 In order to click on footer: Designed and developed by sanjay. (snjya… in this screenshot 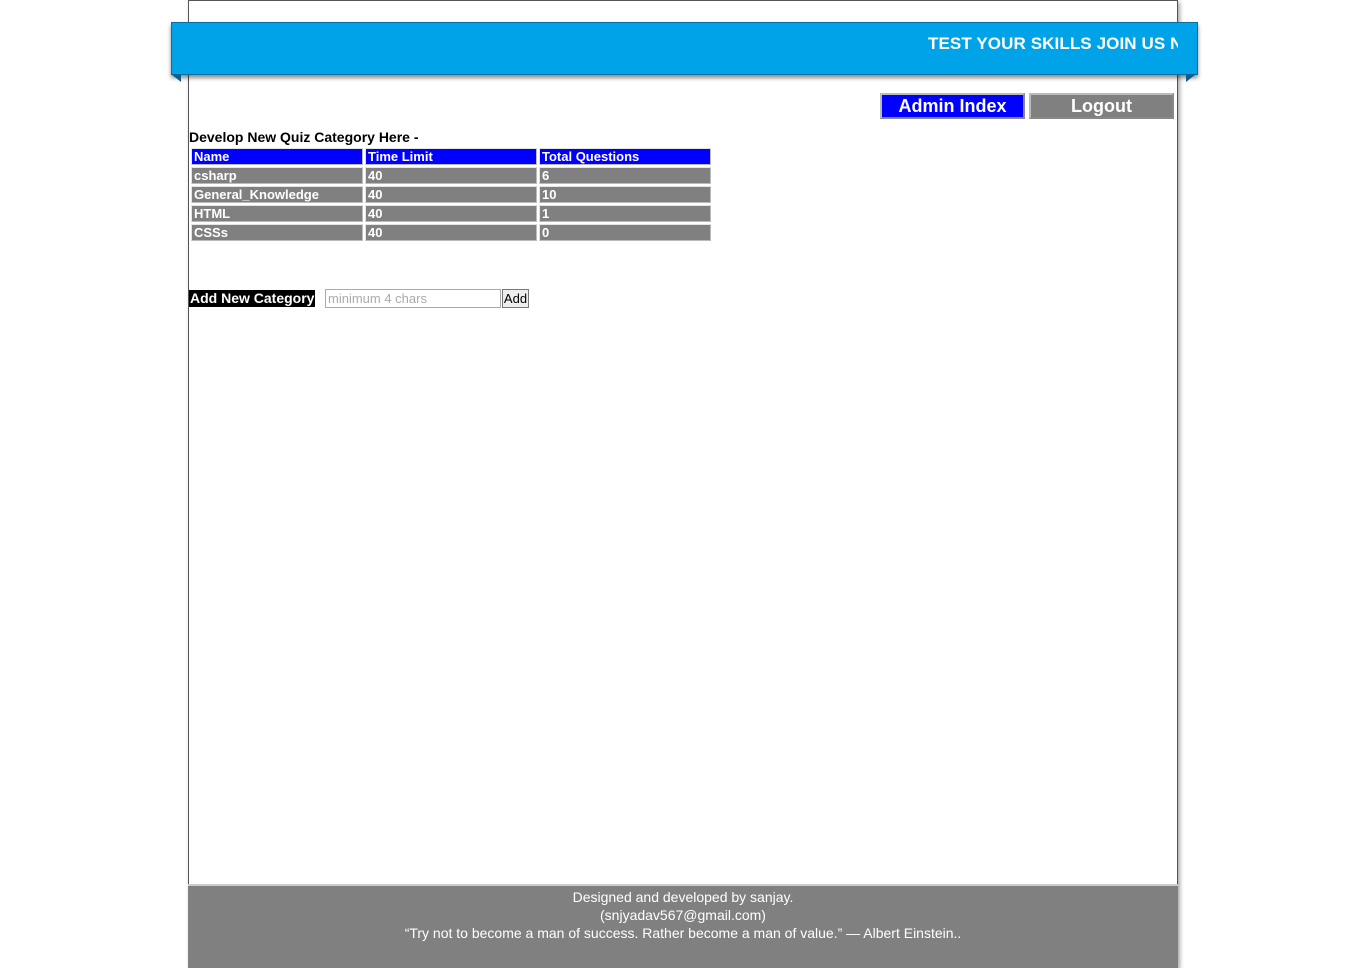, I will do `click(683, 926)`.